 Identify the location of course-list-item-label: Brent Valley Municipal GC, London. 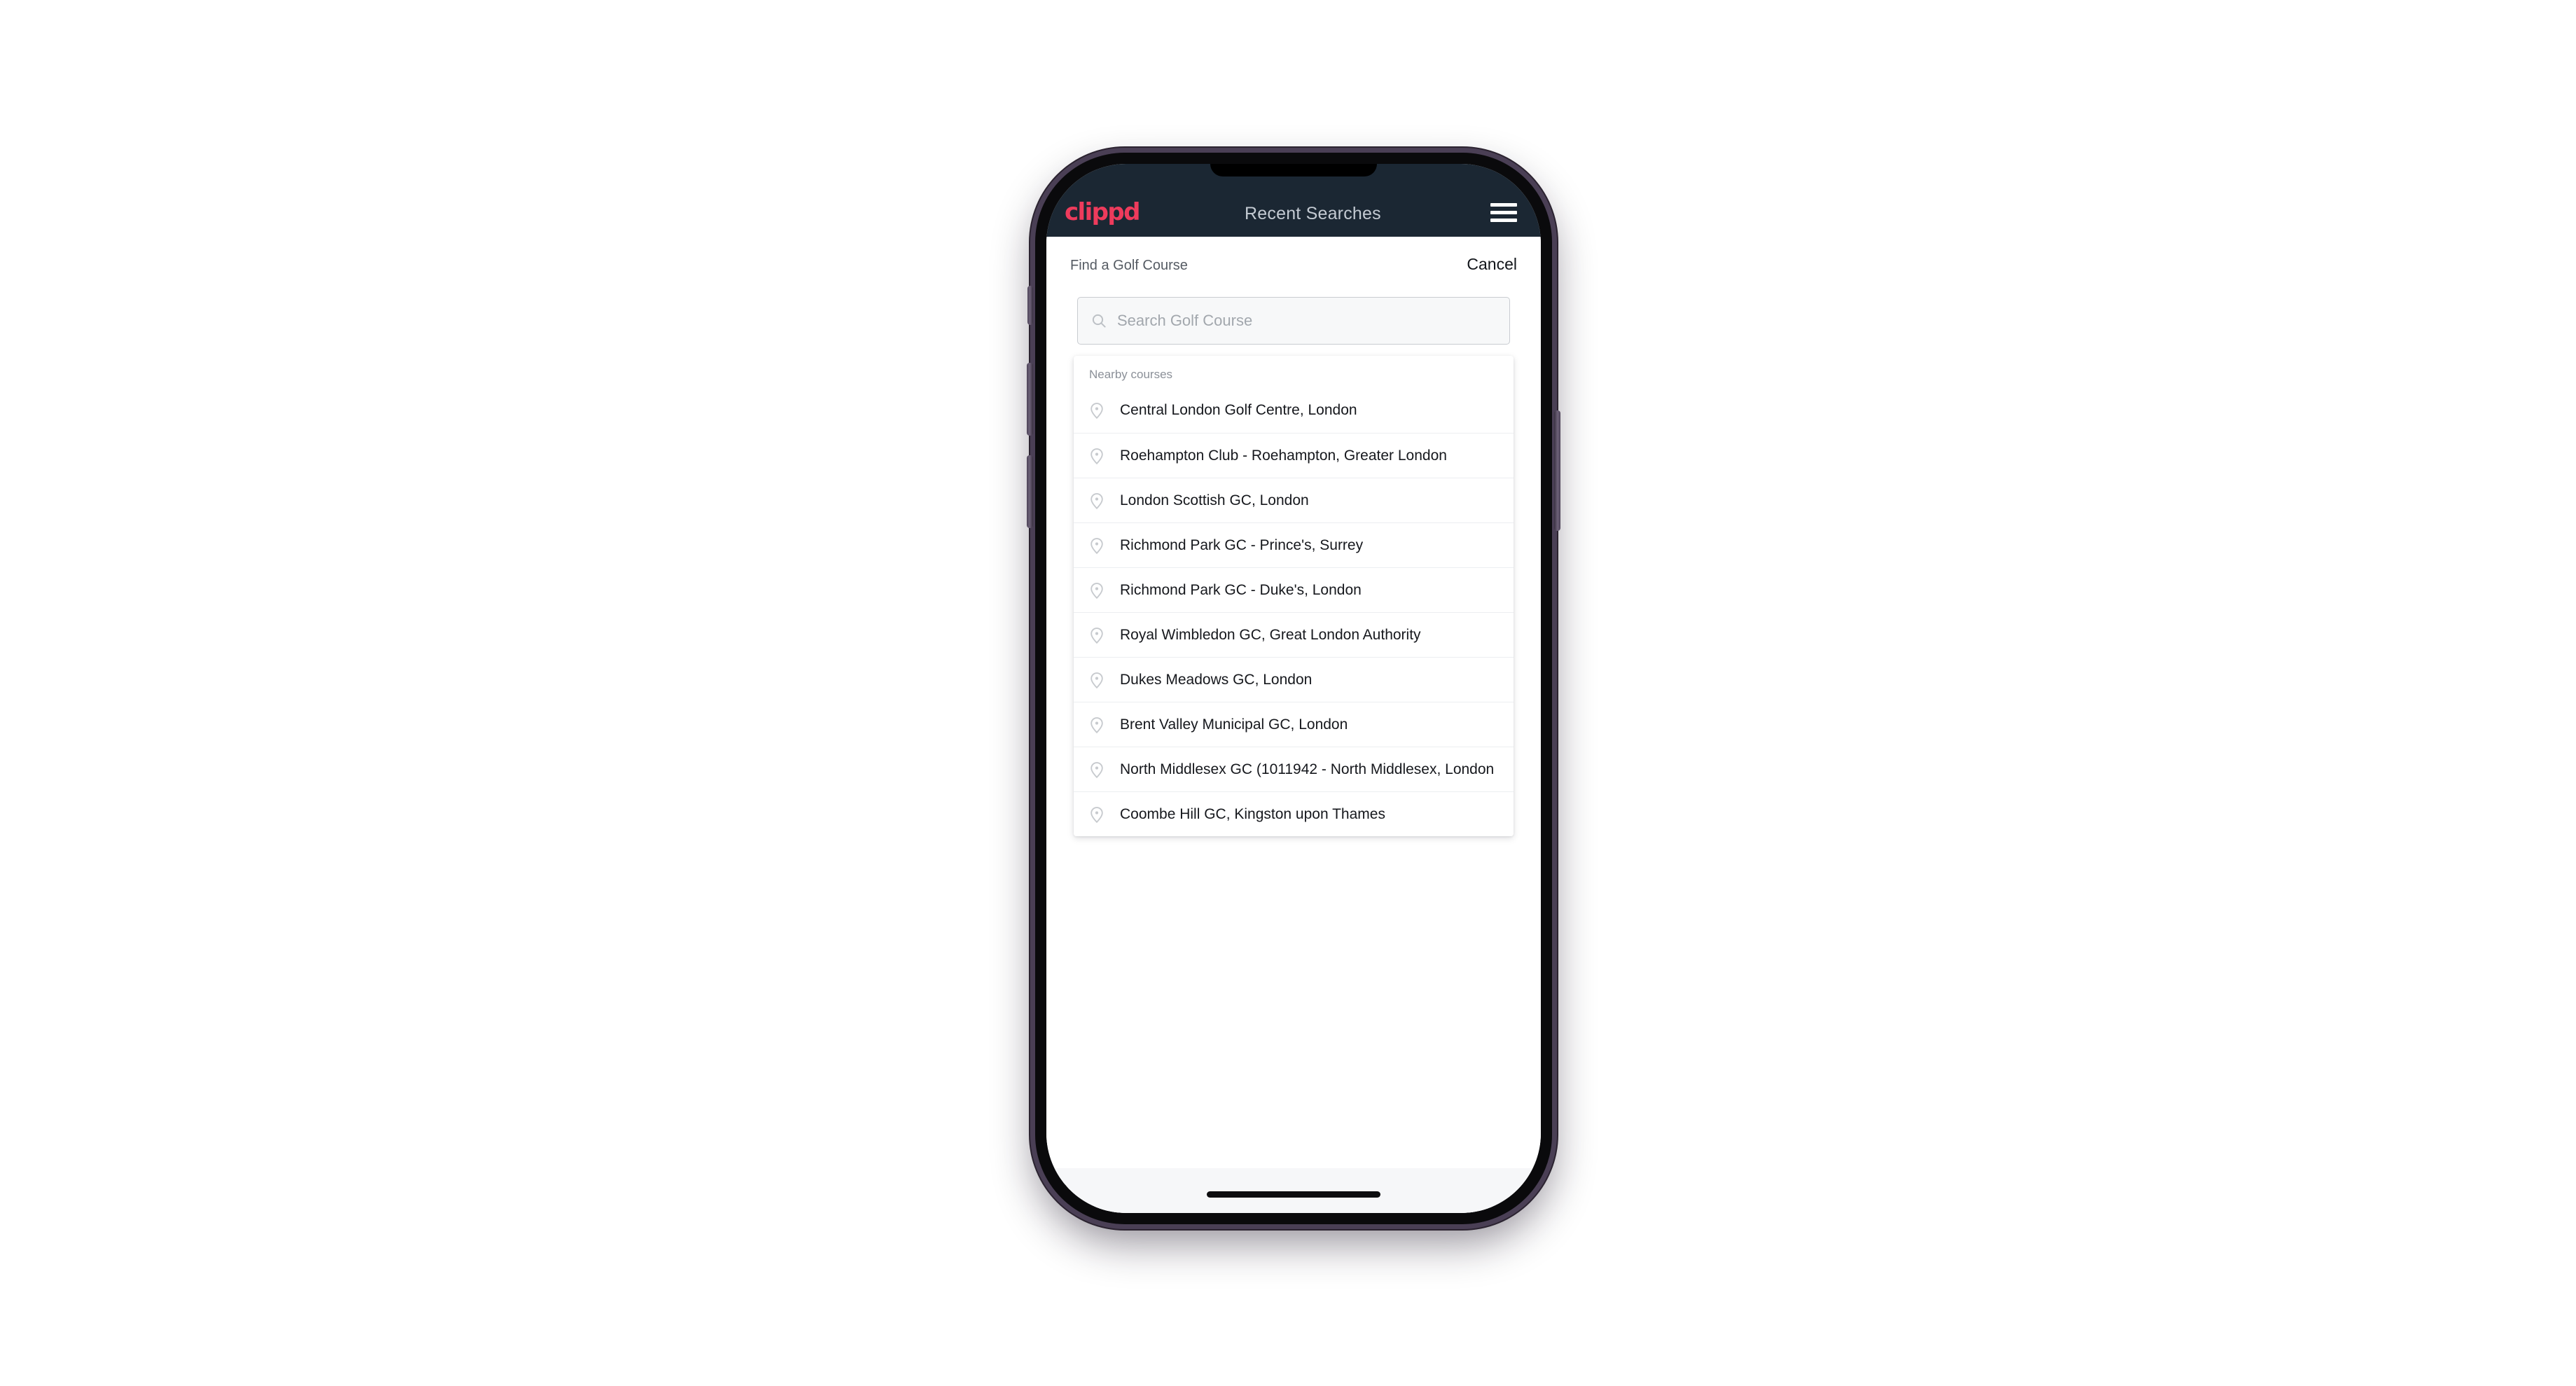
(1234, 725).